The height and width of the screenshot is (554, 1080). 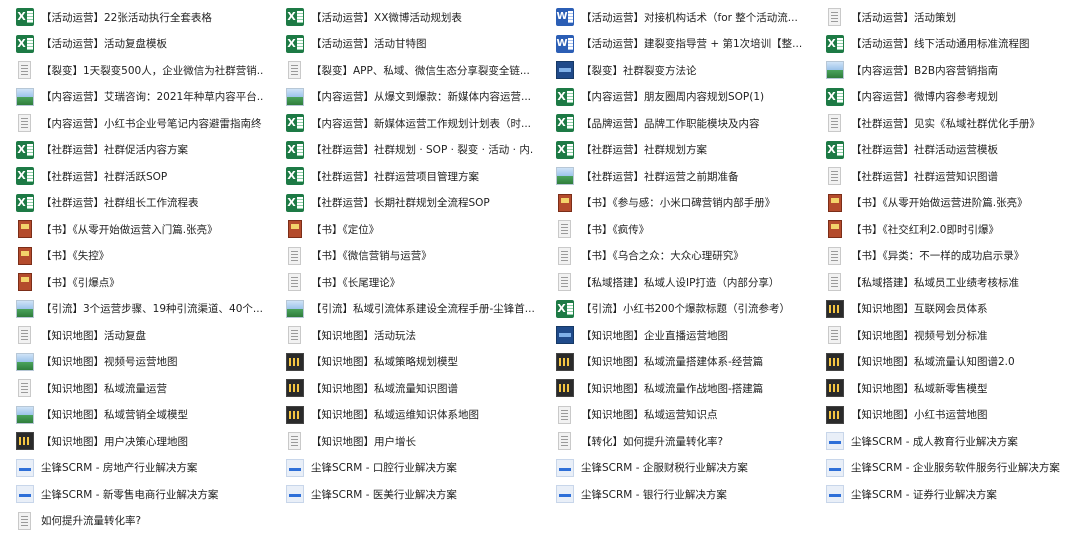 I want to click on file-item: 【知识地图】用户决策心理地图, so click(x=135, y=441).